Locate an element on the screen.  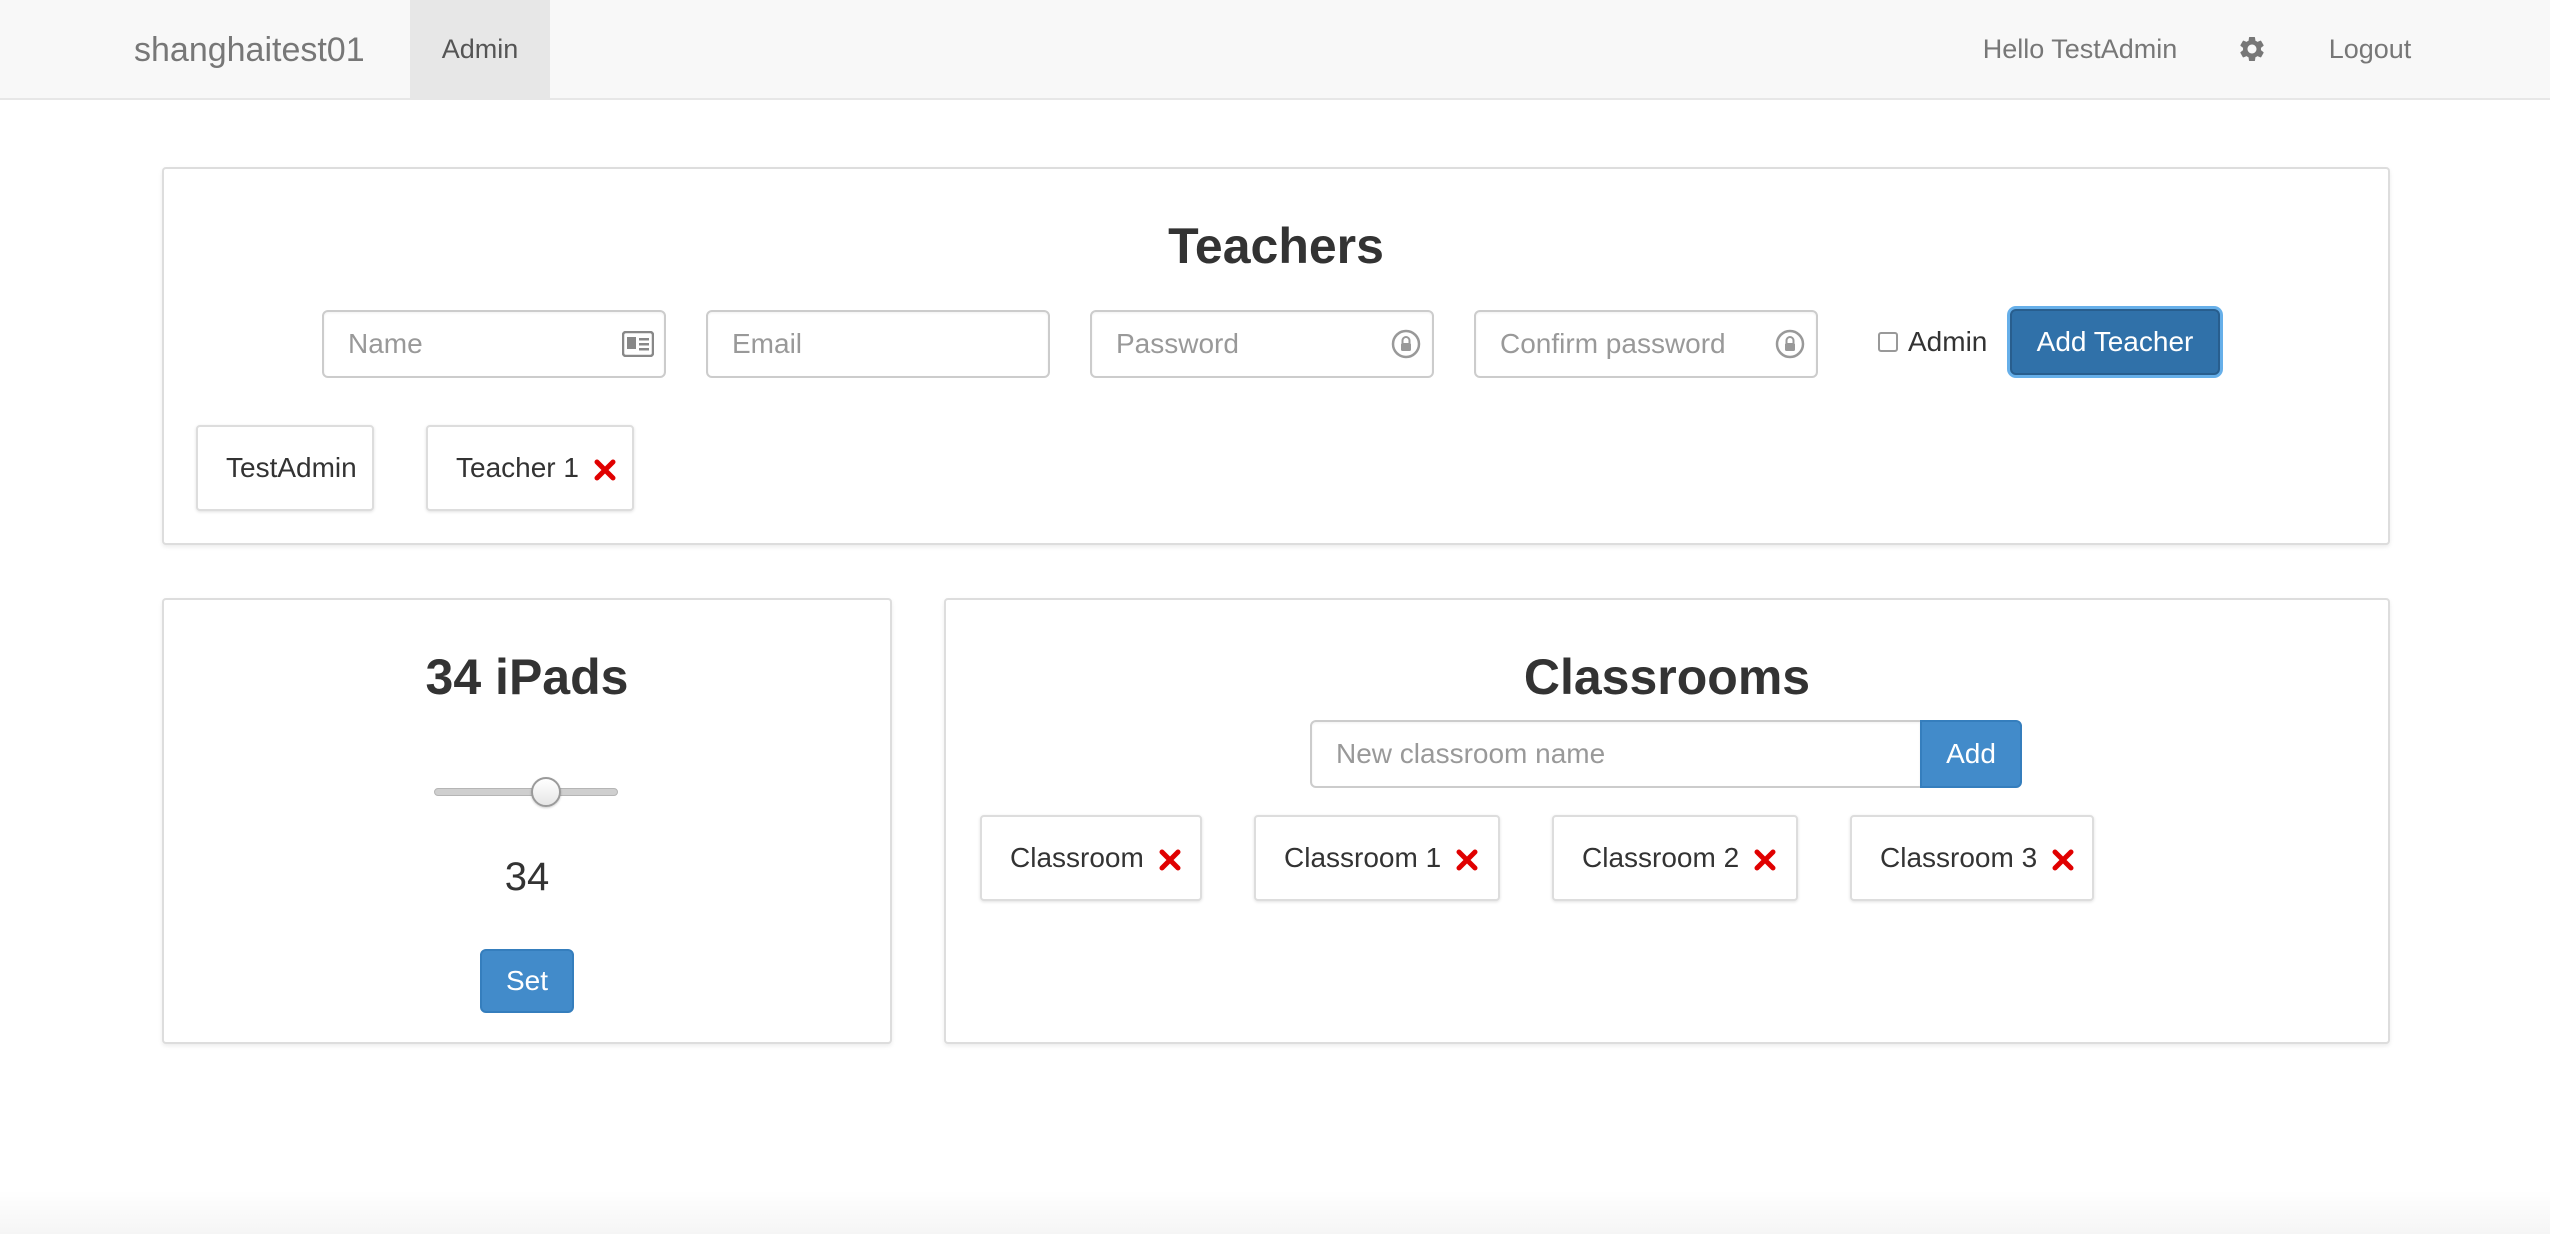
teacher-password-input is located at coordinates (1262, 344).